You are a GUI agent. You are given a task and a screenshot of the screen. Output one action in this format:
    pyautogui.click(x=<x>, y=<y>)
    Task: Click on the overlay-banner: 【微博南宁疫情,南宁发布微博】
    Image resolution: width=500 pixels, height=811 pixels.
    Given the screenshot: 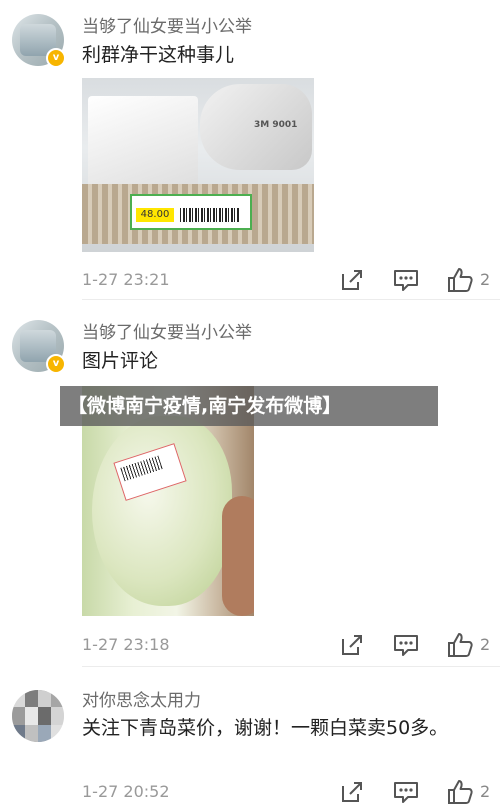 What is the action you would take?
    pyautogui.click(x=249, y=406)
    